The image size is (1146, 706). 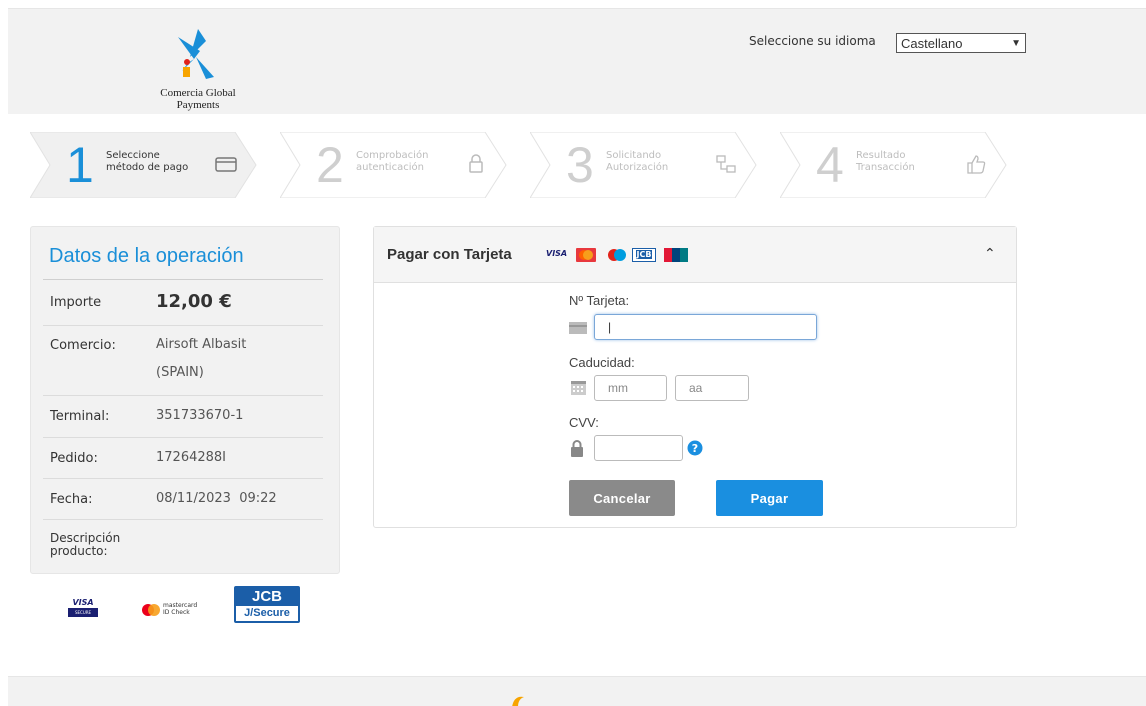 I want to click on unionpay-brand-icon, so click(x=676, y=255).